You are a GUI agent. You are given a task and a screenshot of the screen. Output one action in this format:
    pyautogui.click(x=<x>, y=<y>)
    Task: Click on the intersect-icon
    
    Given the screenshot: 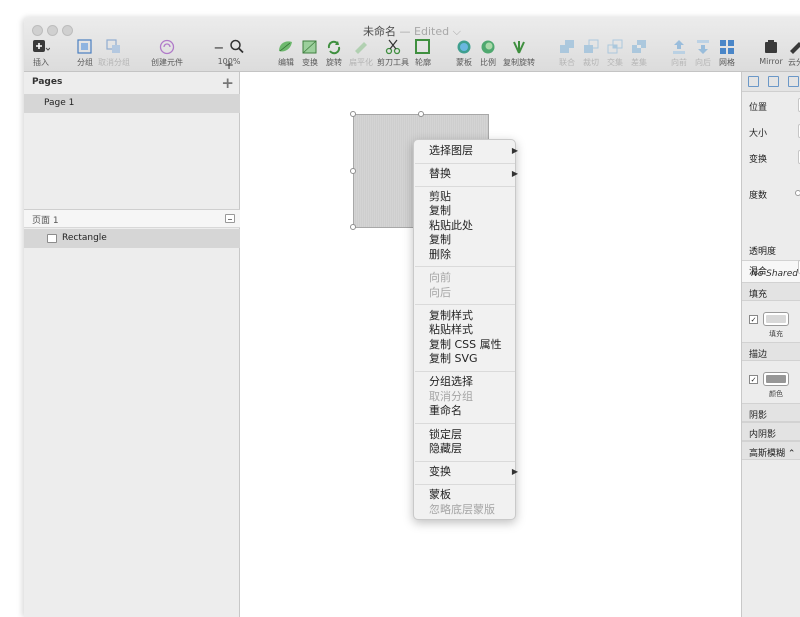 What is the action you would take?
    pyautogui.click(x=615, y=47)
    